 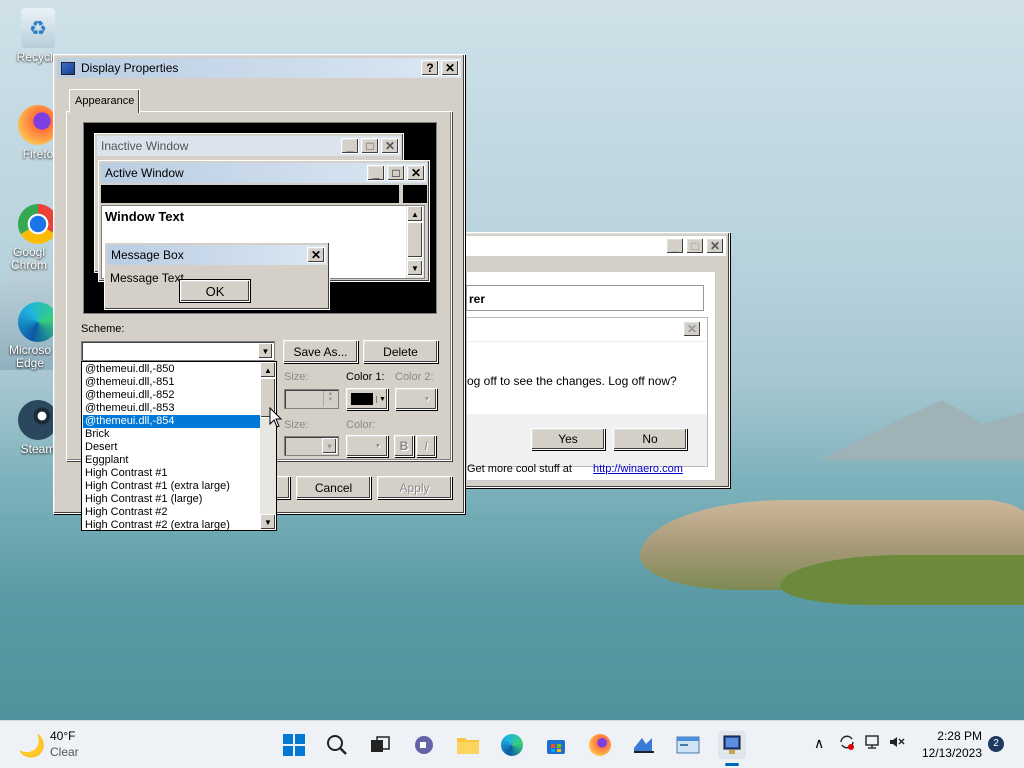 I want to click on notification-badge: 2, so click(x=996, y=744).